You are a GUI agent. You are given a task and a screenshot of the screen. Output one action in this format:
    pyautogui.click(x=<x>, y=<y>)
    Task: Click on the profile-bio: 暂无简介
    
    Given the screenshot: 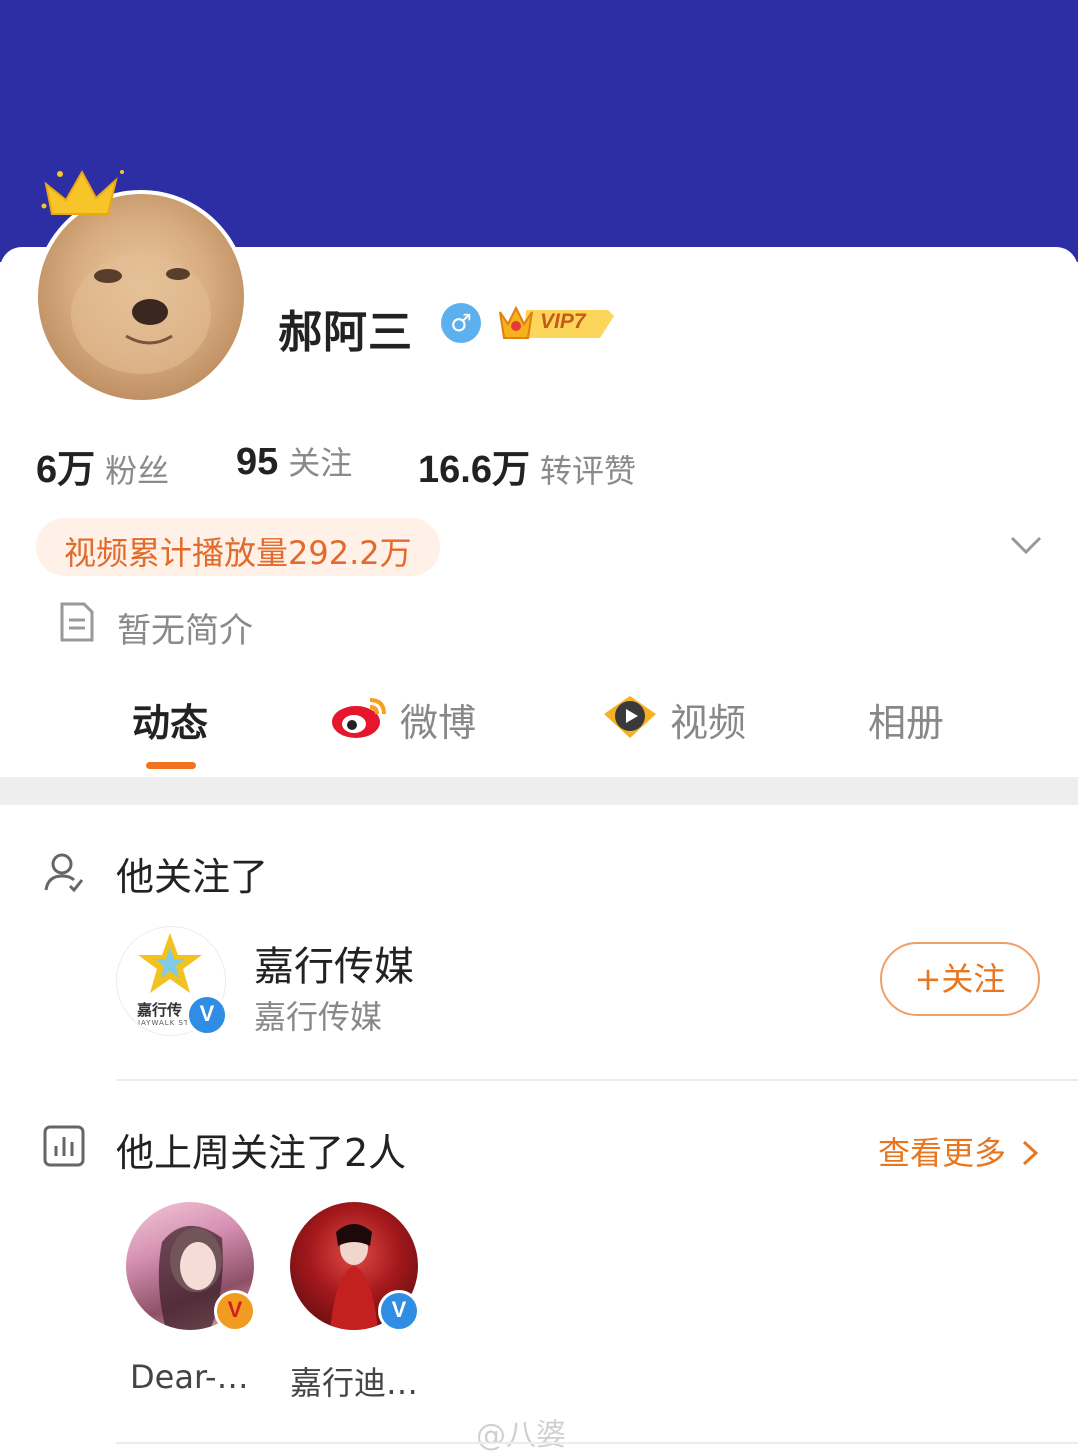 What is the action you would take?
    pyautogui.click(x=185, y=631)
    